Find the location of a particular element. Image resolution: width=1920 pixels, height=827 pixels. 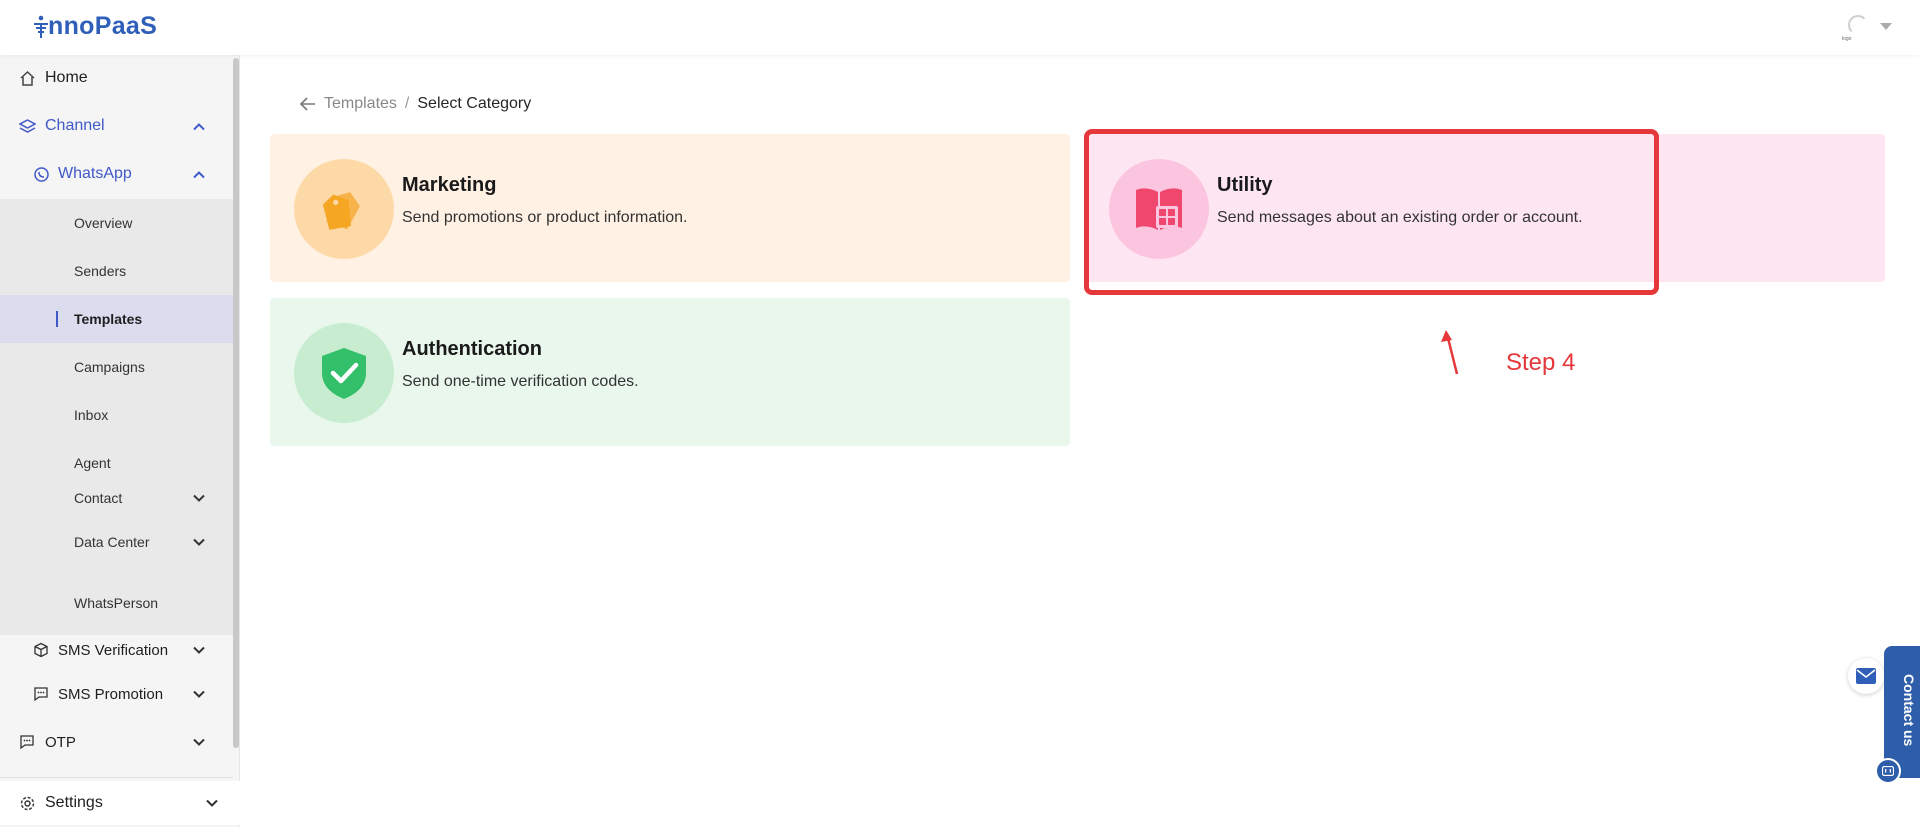

breadcrumb-templates-link: Templates is located at coordinates (360, 104).